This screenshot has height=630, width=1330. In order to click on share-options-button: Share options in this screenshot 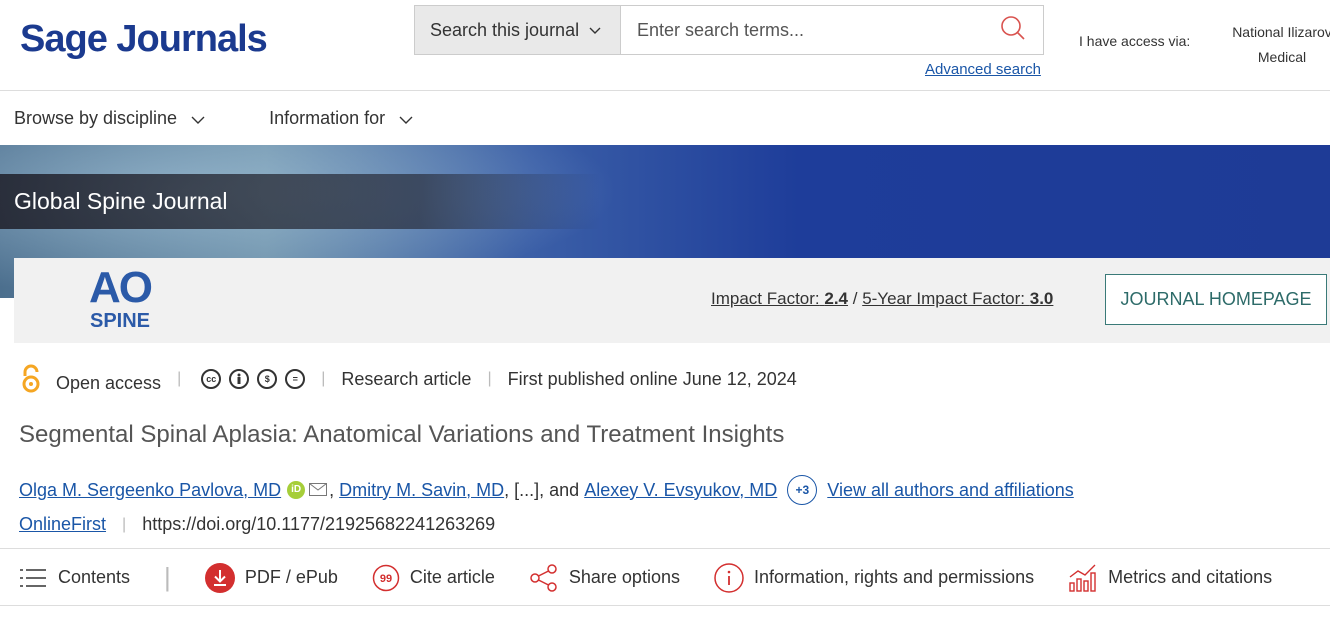, I will do `click(604, 578)`.